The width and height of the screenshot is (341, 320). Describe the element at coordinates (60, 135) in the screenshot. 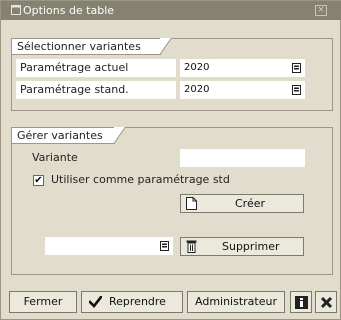

I see `manage-variants-title: Gérer variantes` at that location.